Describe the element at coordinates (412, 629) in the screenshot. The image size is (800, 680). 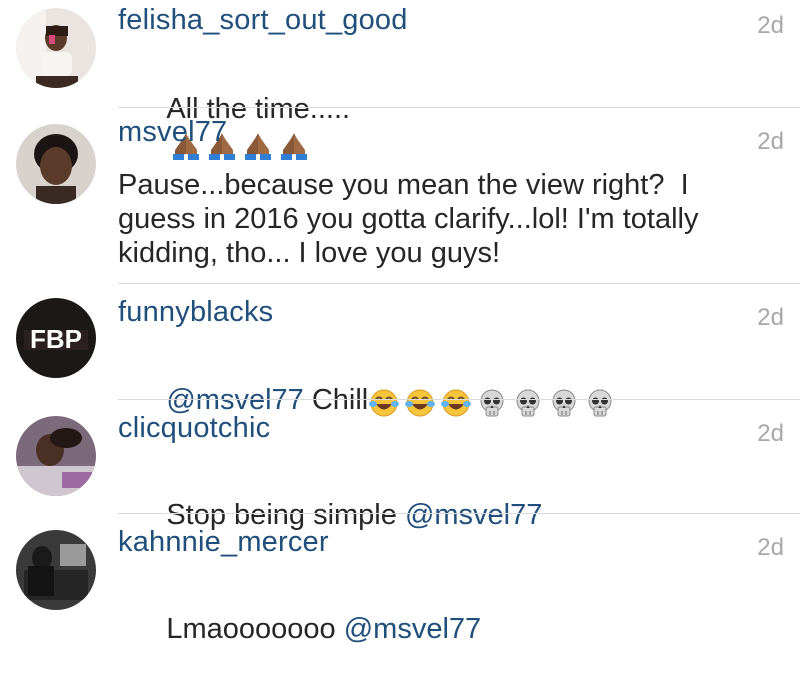
I see `mention-link: @msvel77` at that location.